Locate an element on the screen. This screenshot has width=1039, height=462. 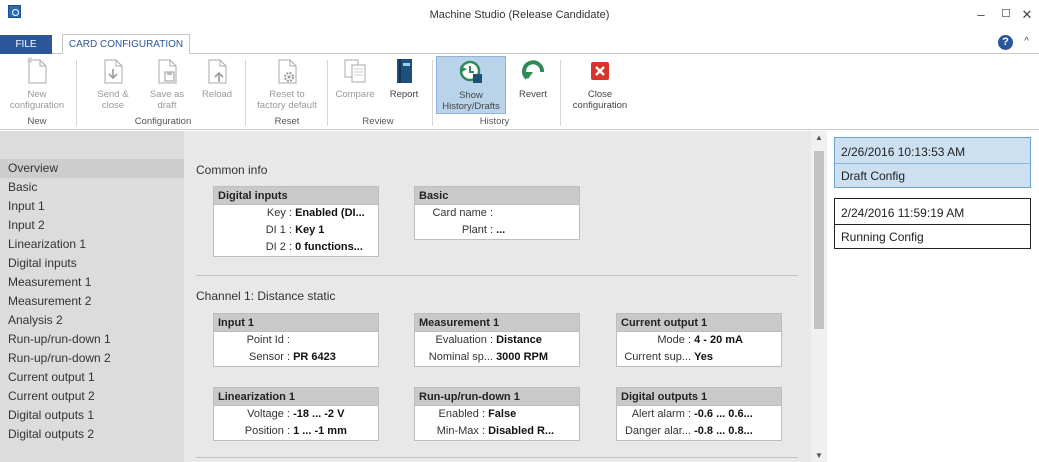
card-title: Measurement 1 is located at coordinates (497, 323).